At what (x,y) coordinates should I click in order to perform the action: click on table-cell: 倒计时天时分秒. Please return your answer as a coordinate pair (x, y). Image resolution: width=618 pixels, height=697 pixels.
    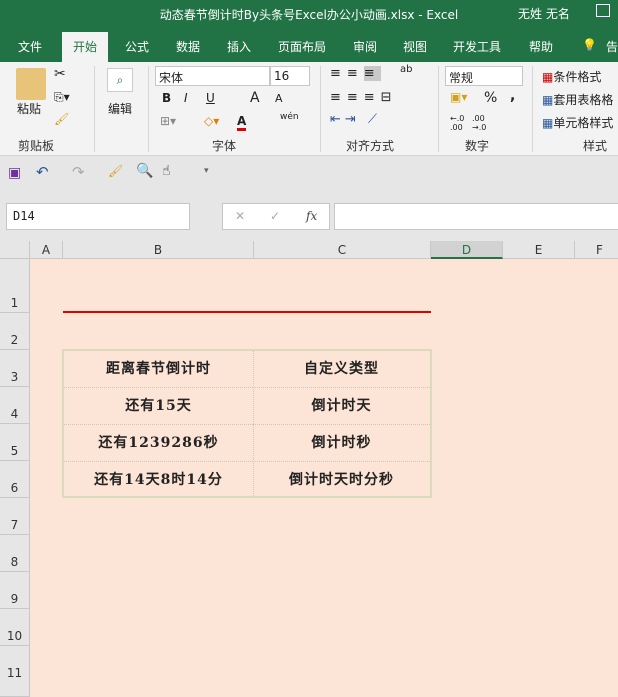
    Looking at the image, I should click on (341, 480).